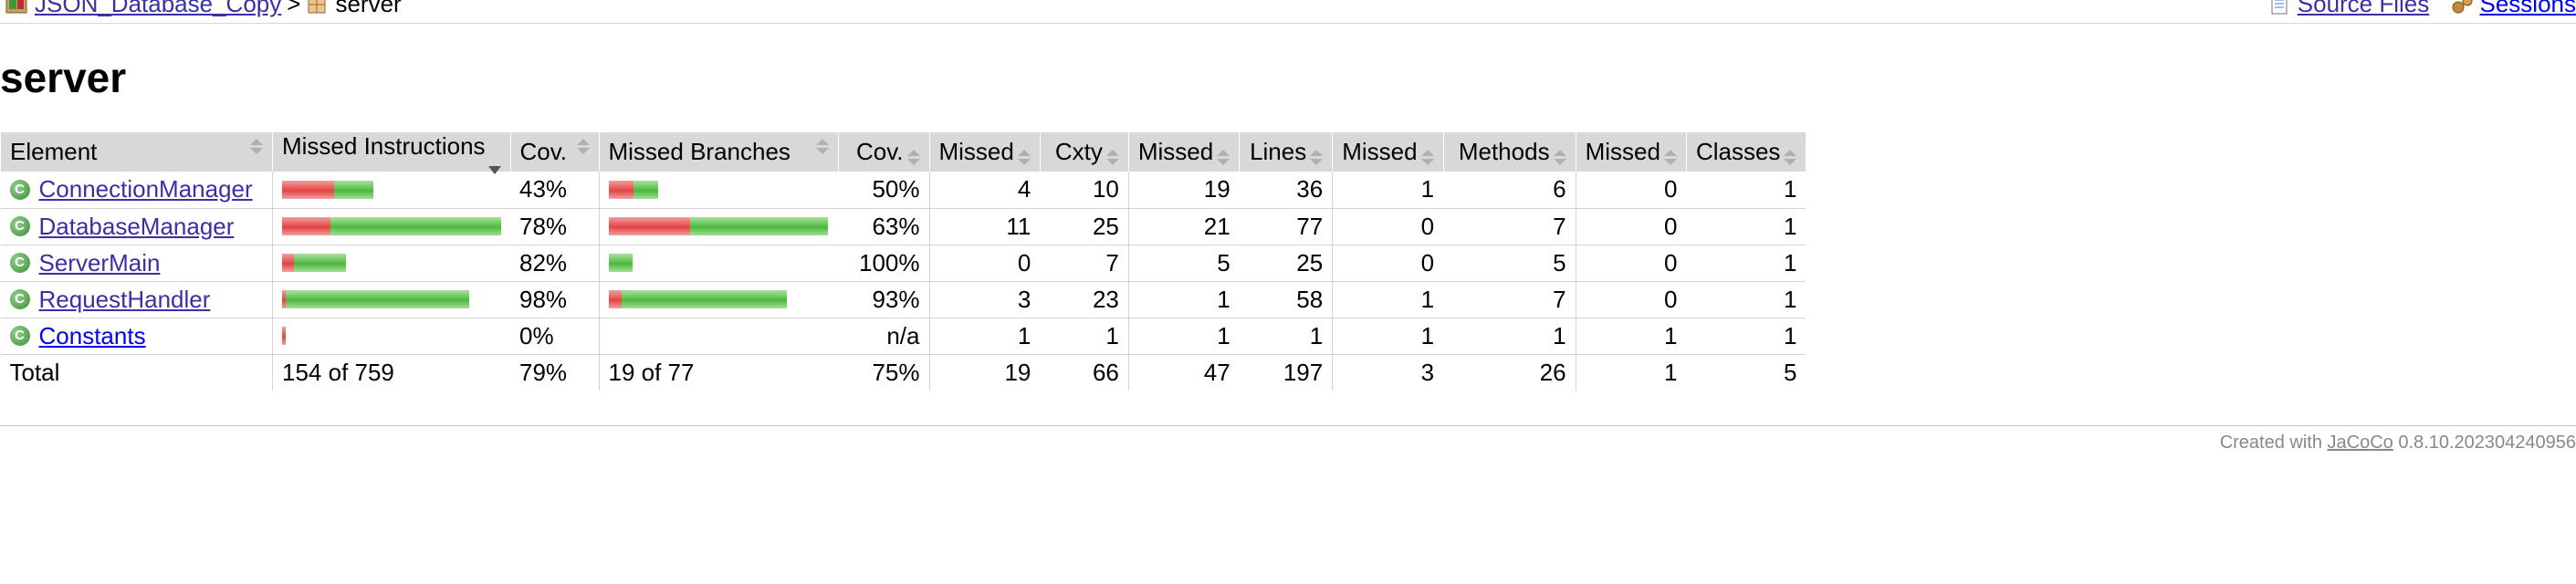 Image resolution: width=2576 pixels, height=584 pixels. I want to click on cxty: 10, so click(1084, 190).